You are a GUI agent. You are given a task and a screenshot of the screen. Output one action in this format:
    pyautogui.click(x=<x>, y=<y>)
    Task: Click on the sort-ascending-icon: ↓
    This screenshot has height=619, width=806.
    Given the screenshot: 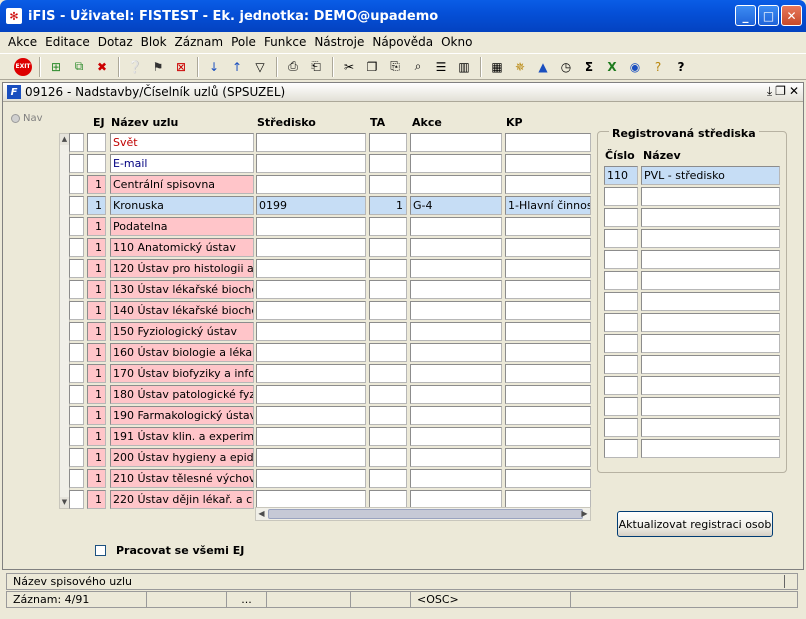 What is the action you would take?
    pyautogui.click(x=214, y=67)
    